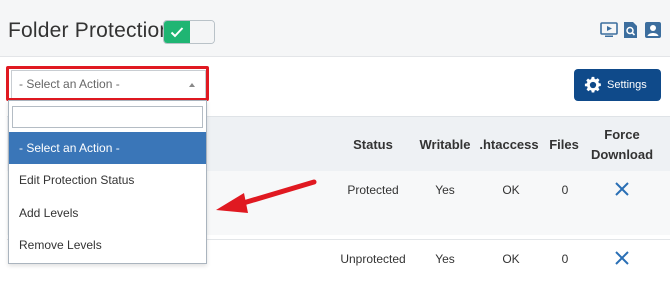 The height and width of the screenshot is (284, 670). Describe the element at coordinates (107, 83) in the screenshot. I see `highlight-annotation-box` at that location.